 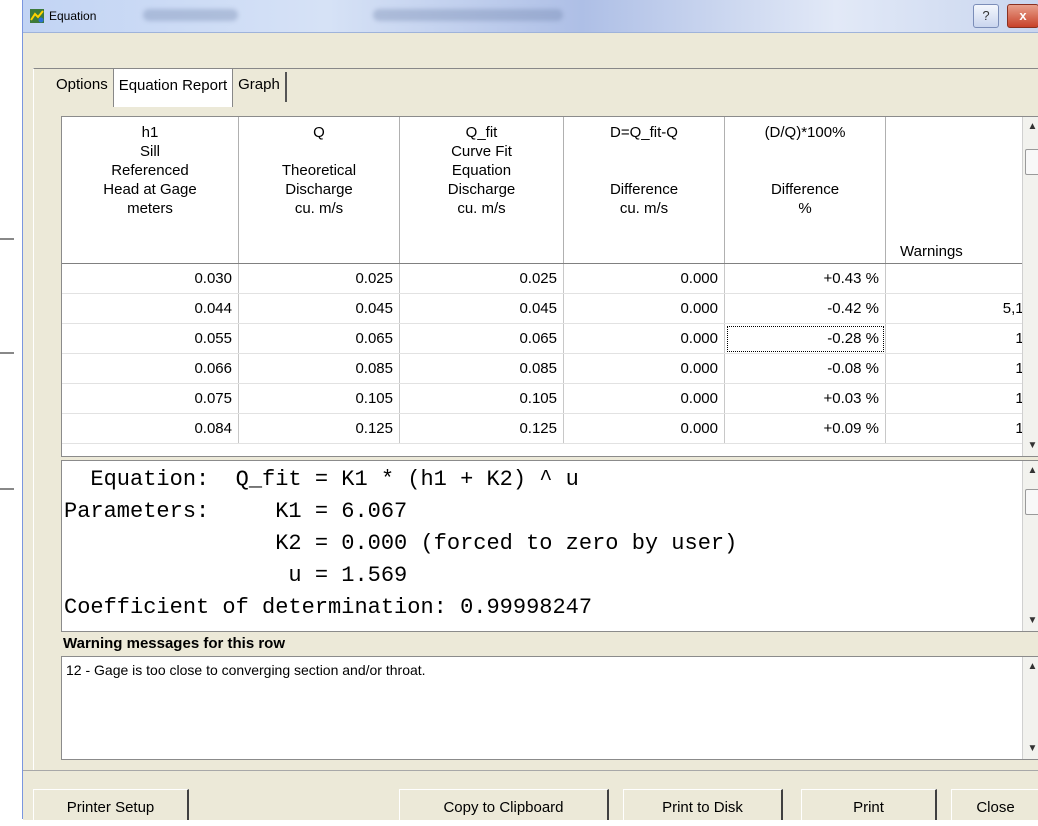 What do you see at coordinates (994, 804) in the screenshot?
I see `close-button: Close` at bounding box center [994, 804].